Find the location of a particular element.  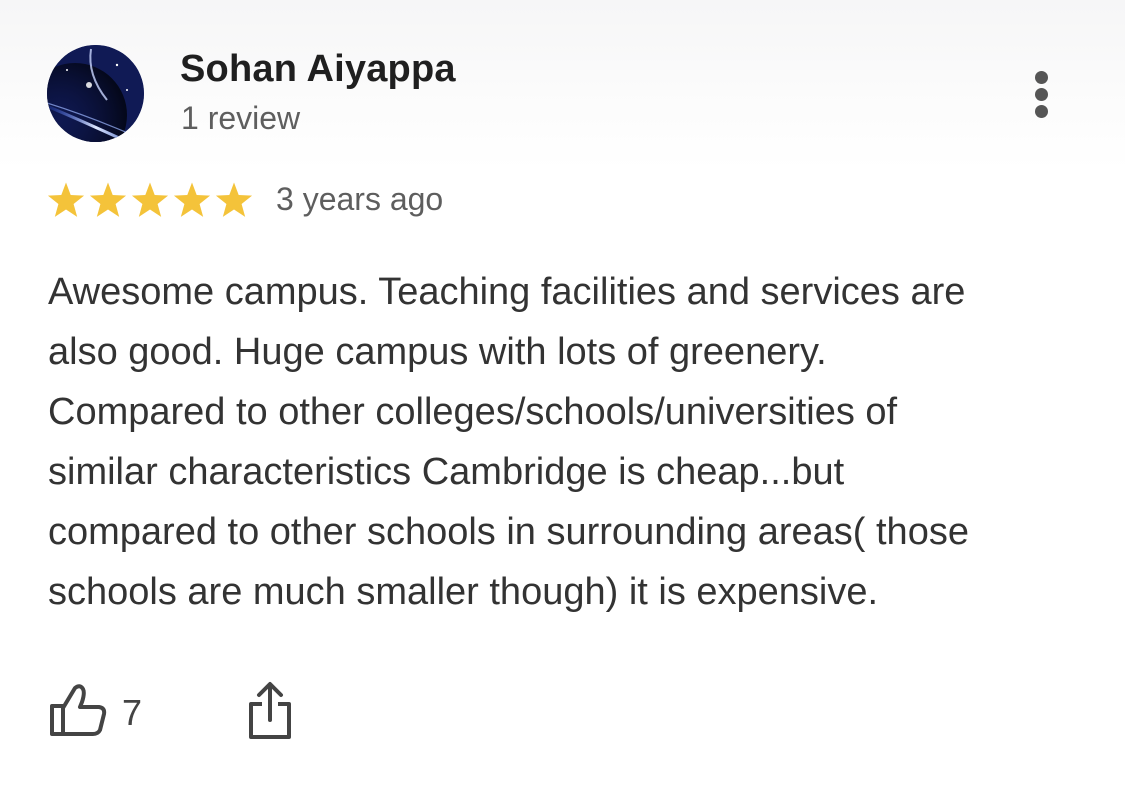

share-button is located at coordinates (270, 711).